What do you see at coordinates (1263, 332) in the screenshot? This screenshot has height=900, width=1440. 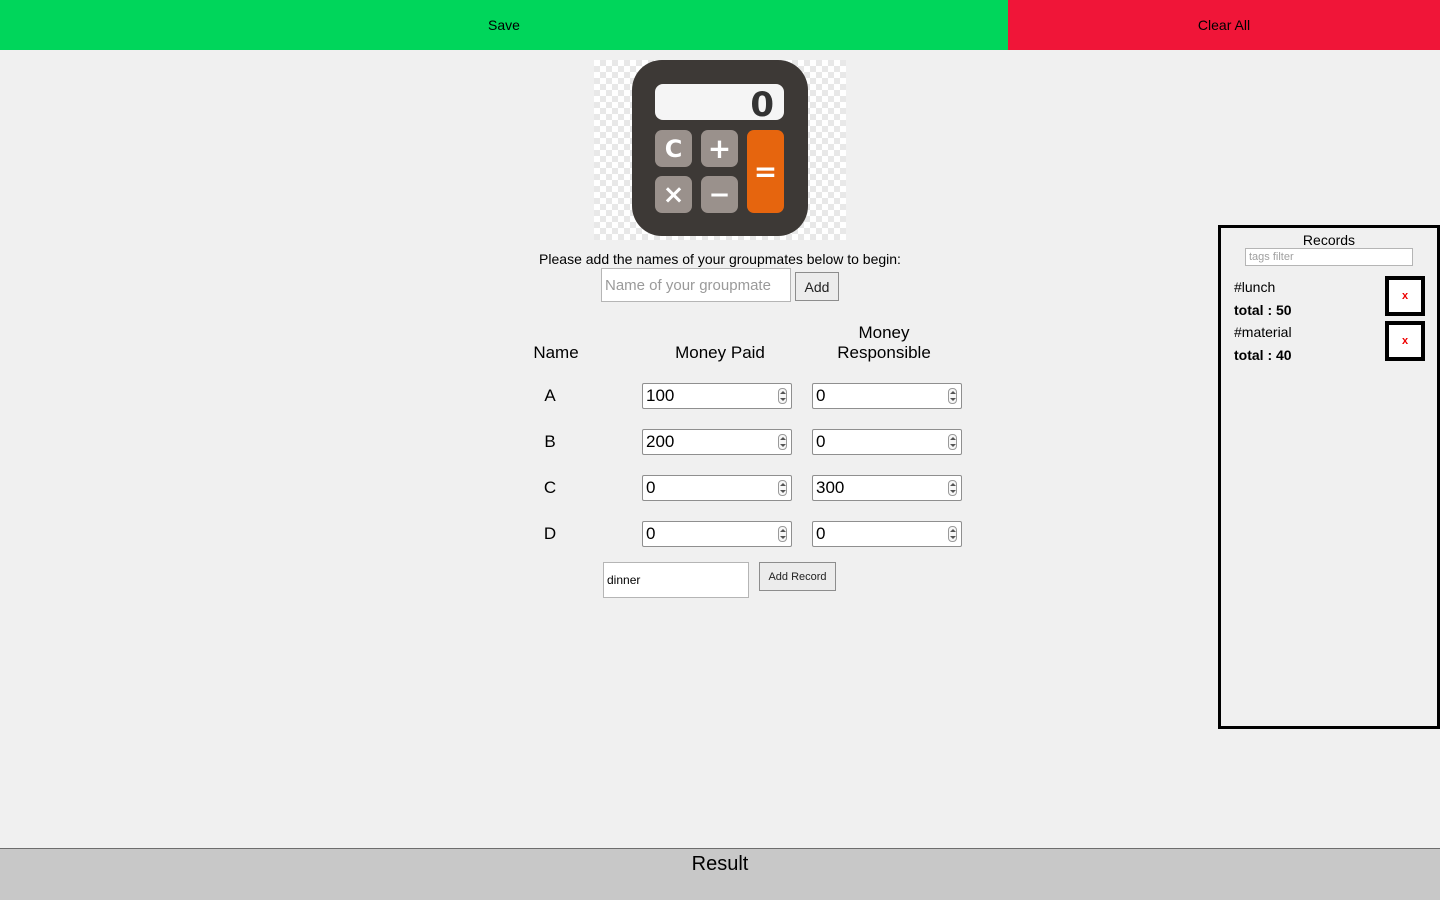 I see `record-tag: #material` at bounding box center [1263, 332].